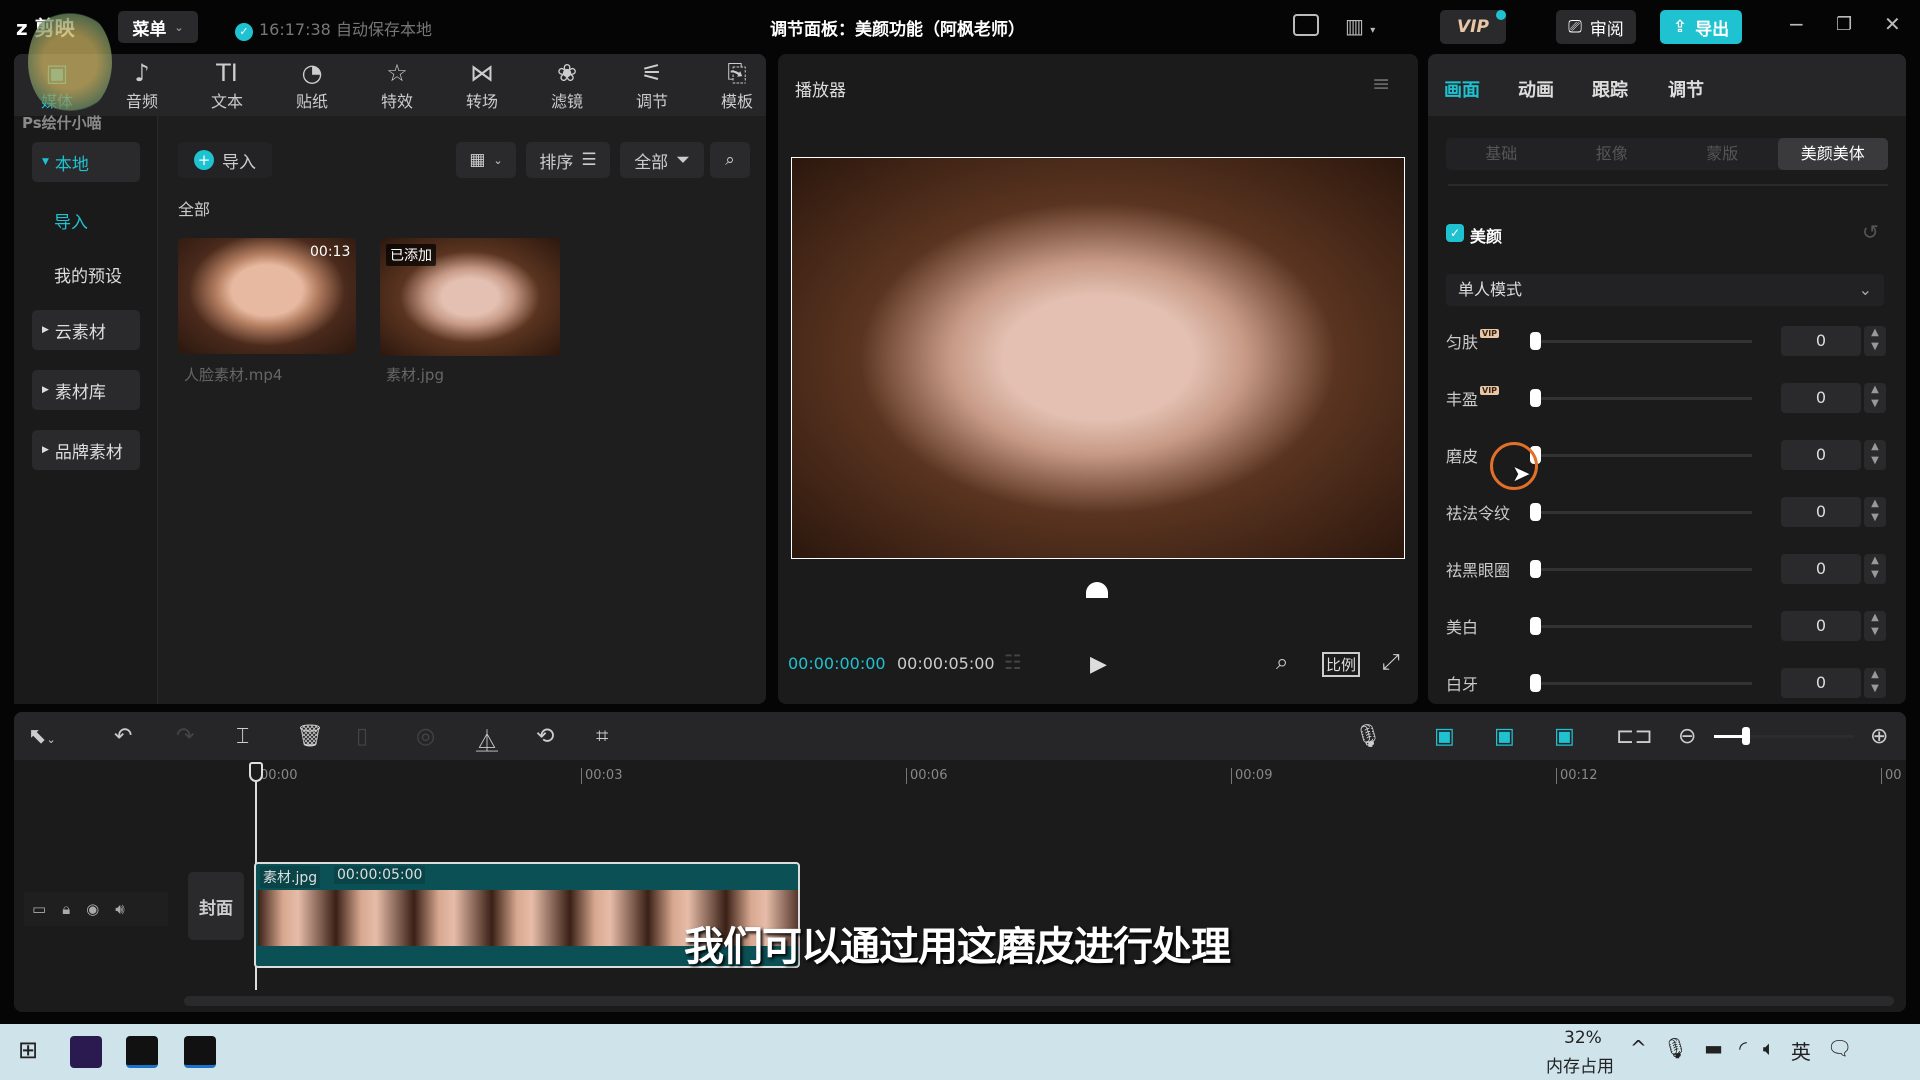 Image resolution: width=1920 pixels, height=1080 pixels. I want to click on import-button: + 导入, so click(225, 160).